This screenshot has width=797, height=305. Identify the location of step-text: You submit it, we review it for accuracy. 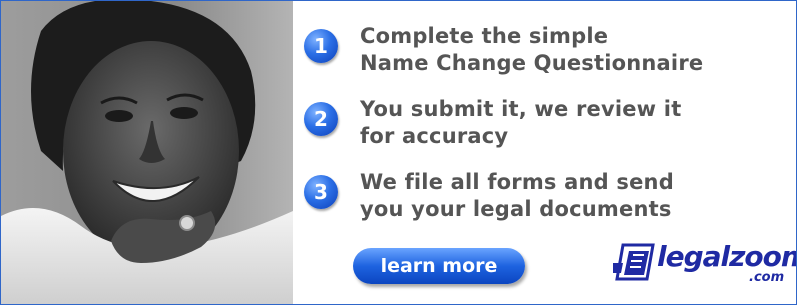
(520, 123).